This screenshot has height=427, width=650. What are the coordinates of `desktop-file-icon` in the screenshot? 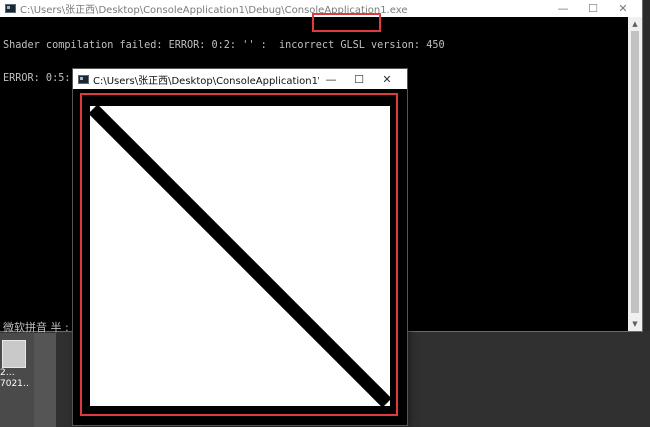 It's located at (14, 354).